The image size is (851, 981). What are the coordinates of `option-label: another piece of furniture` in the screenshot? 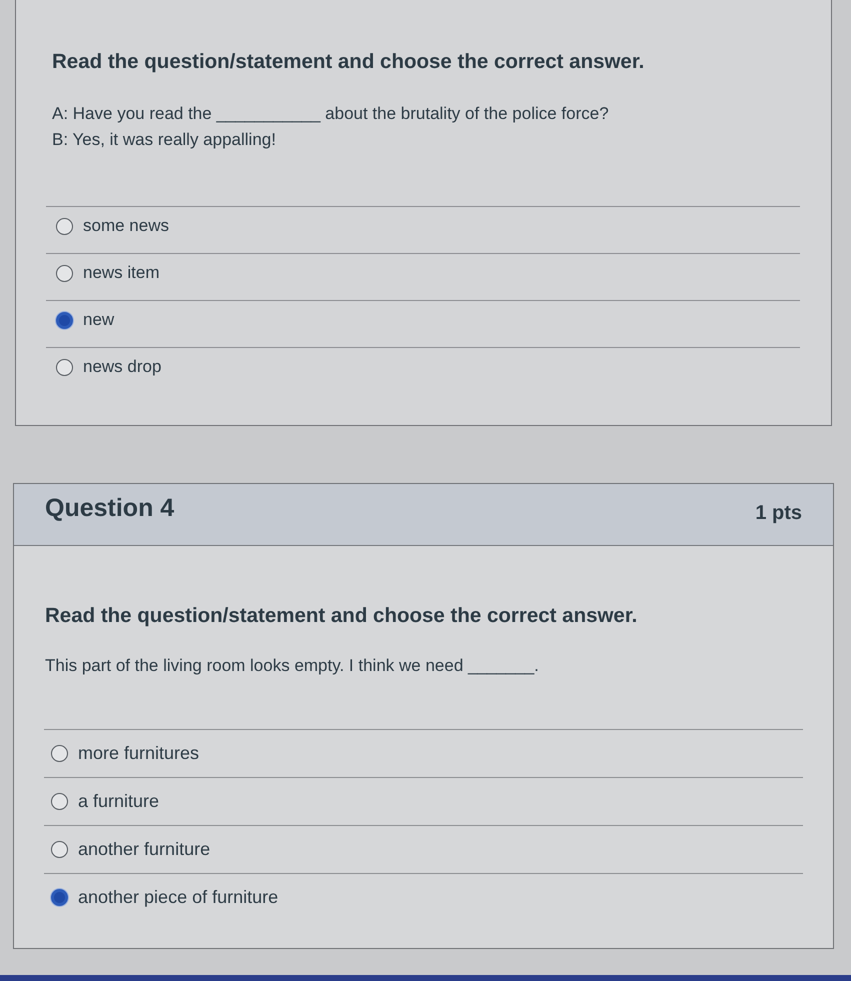 It's located at (178, 897).